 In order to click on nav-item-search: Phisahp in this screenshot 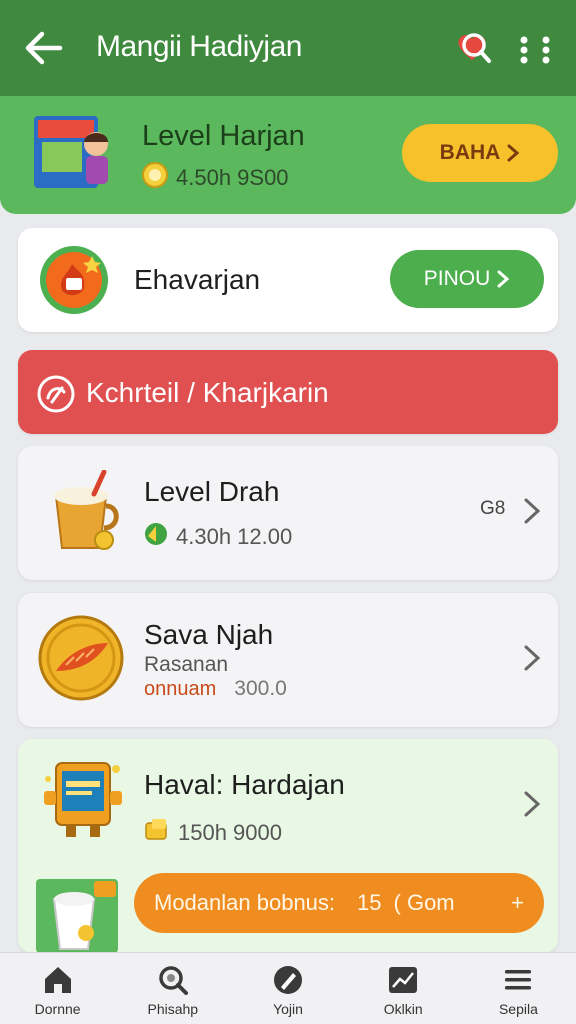, I will do `click(172, 988)`.